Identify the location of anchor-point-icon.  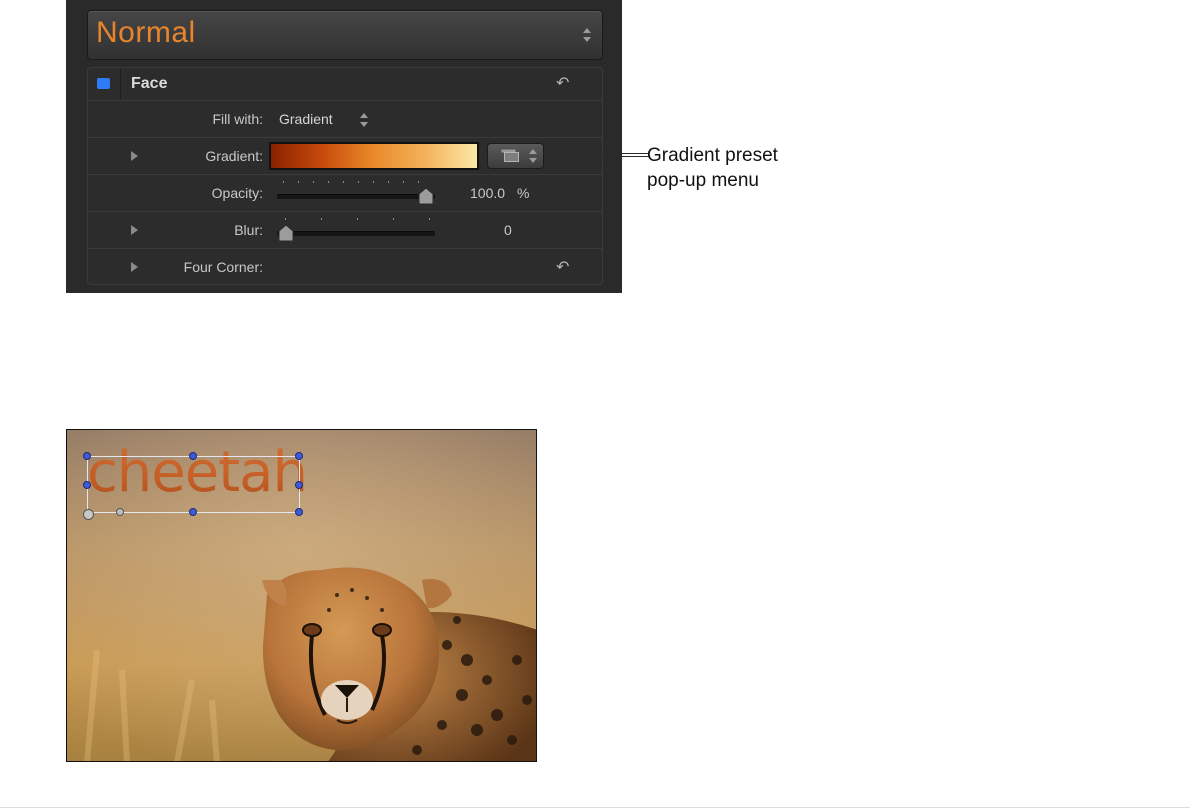
(88, 514).